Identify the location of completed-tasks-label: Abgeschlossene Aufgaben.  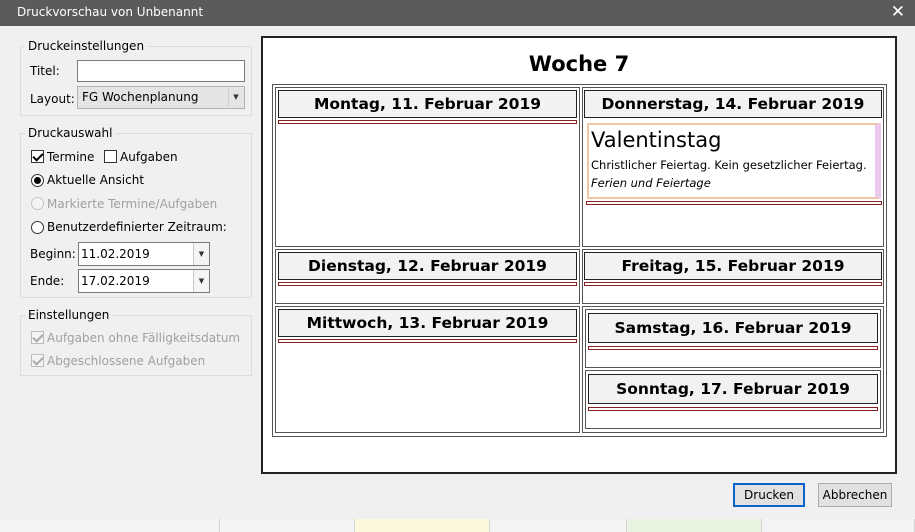
(126, 361).